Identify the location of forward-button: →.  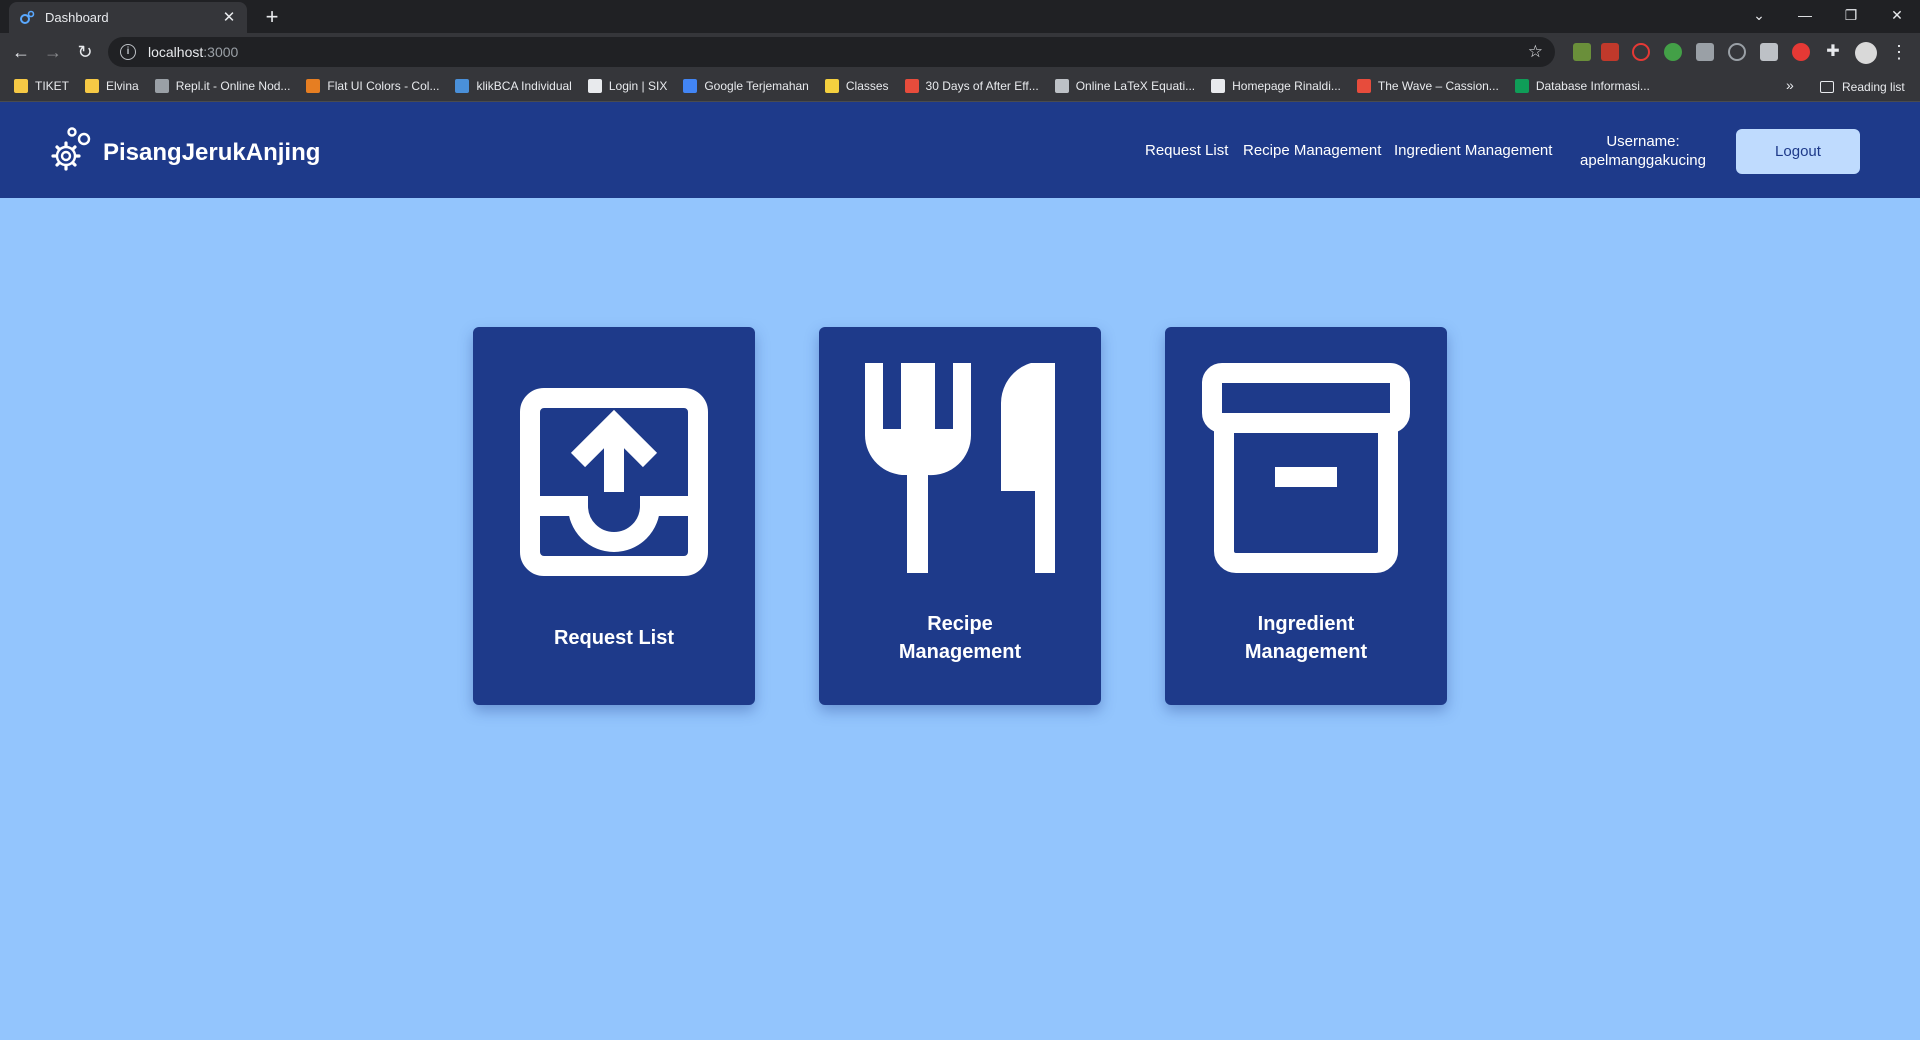
(53, 52).